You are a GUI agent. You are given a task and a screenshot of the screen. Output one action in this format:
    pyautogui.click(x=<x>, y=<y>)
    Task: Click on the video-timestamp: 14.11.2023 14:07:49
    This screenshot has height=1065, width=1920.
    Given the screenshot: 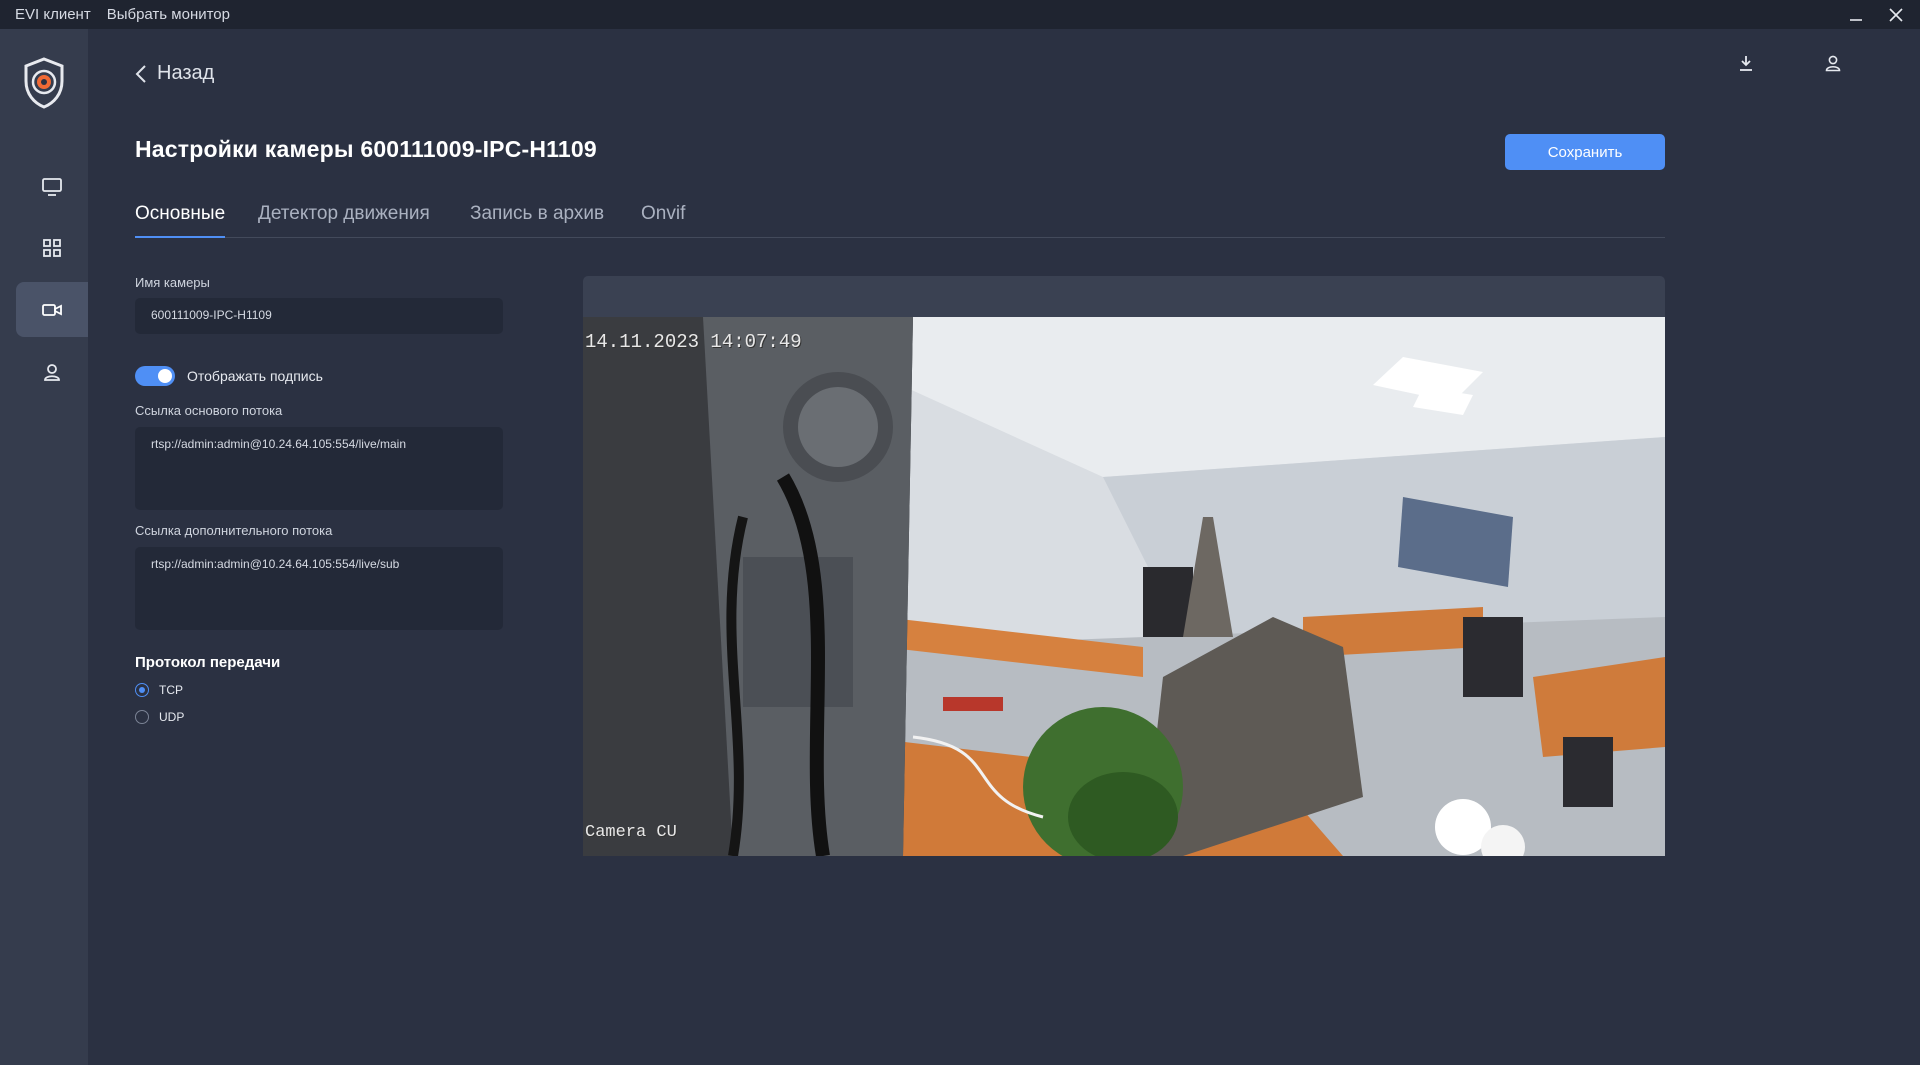 What is the action you would take?
    pyautogui.click(x=693, y=342)
    